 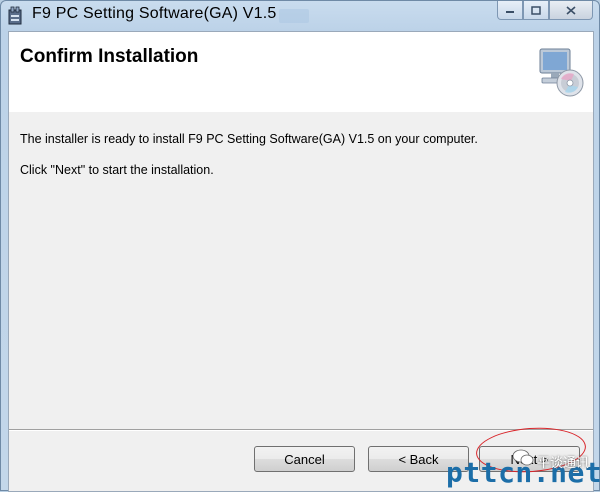 I want to click on window-controls, so click(x=545, y=11).